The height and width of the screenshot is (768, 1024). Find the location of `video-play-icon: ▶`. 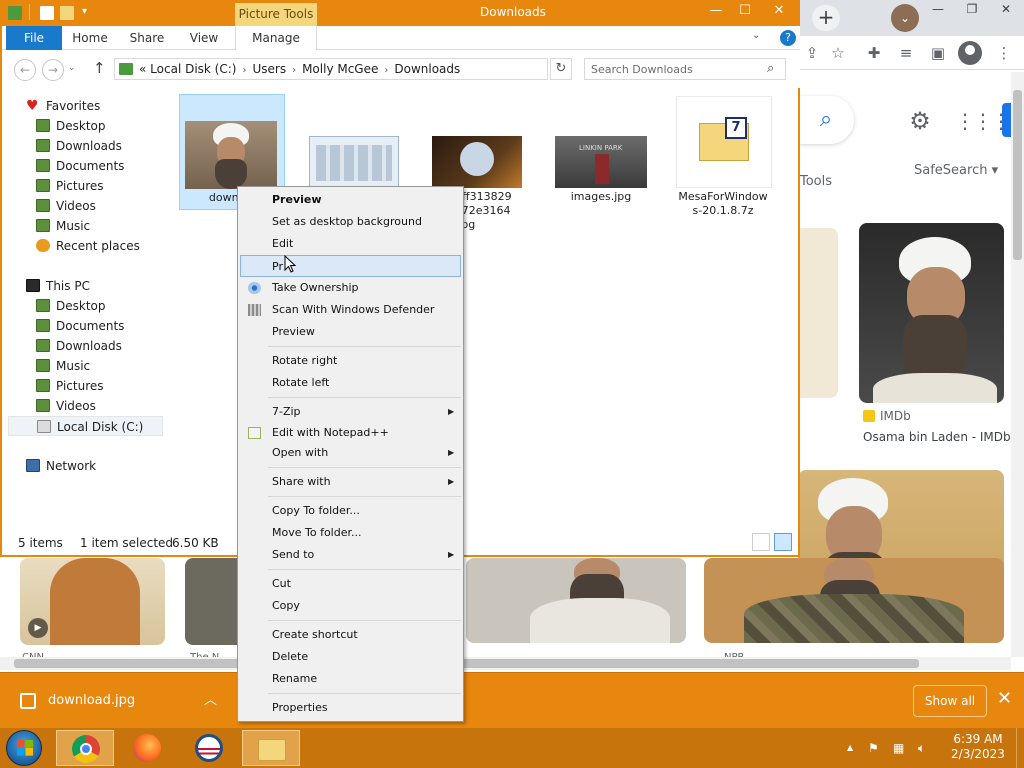

video-play-icon: ▶ is located at coordinates (38, 628).